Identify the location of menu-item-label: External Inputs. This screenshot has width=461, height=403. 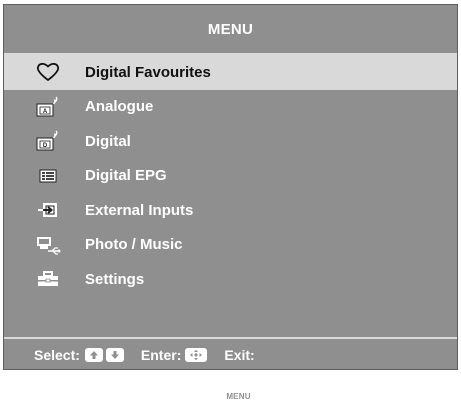
(139, 210).